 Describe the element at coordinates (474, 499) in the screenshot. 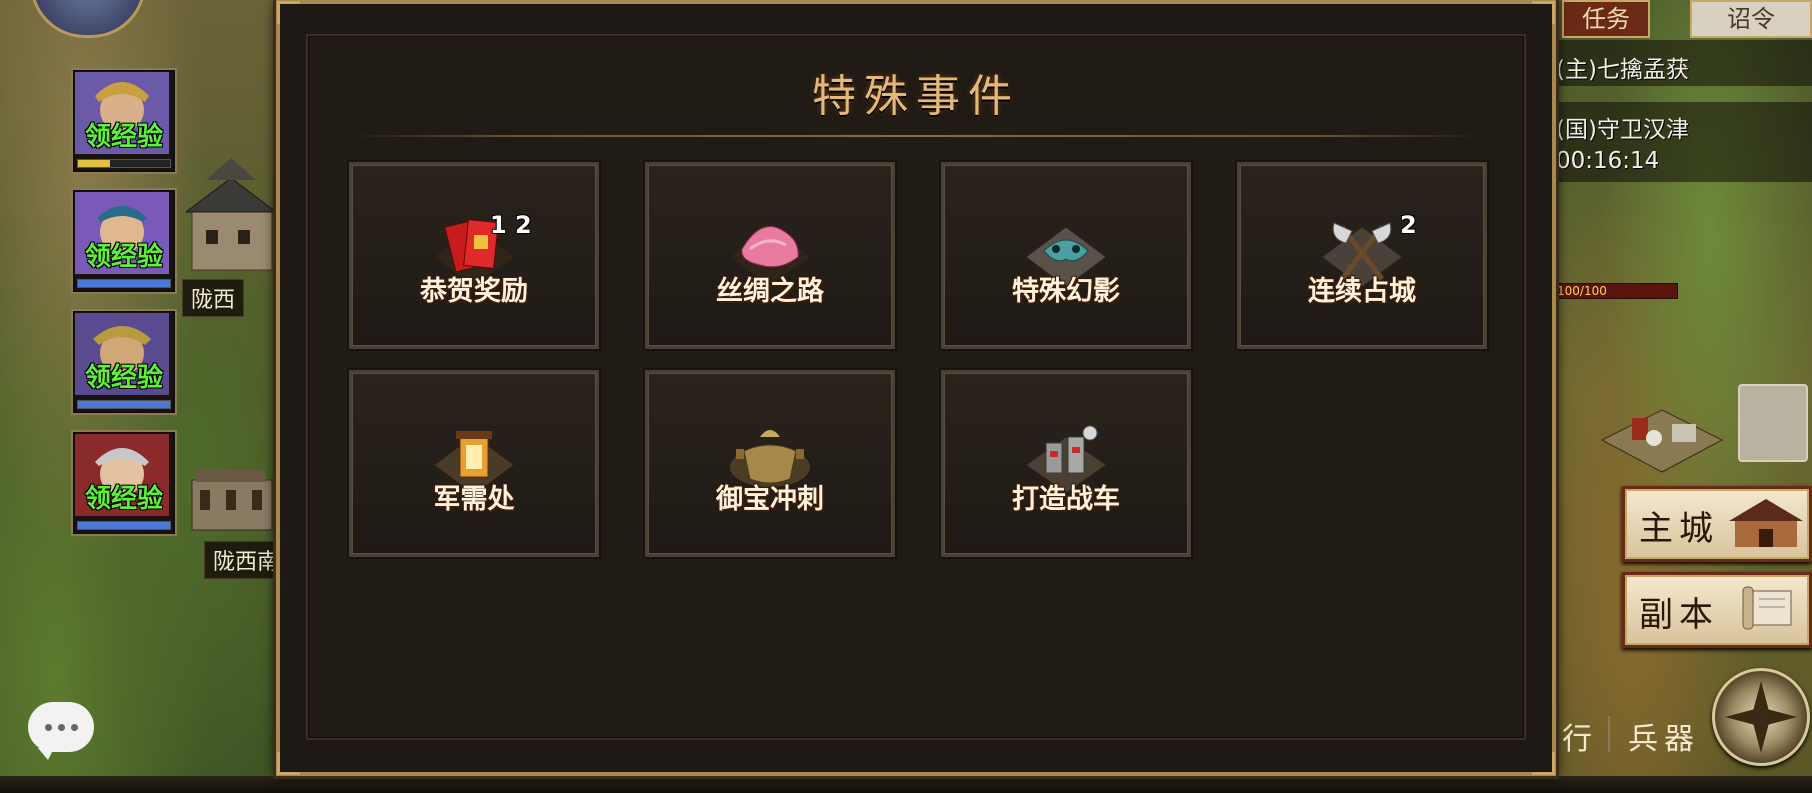

I see `event-label: 军需处` at that location.